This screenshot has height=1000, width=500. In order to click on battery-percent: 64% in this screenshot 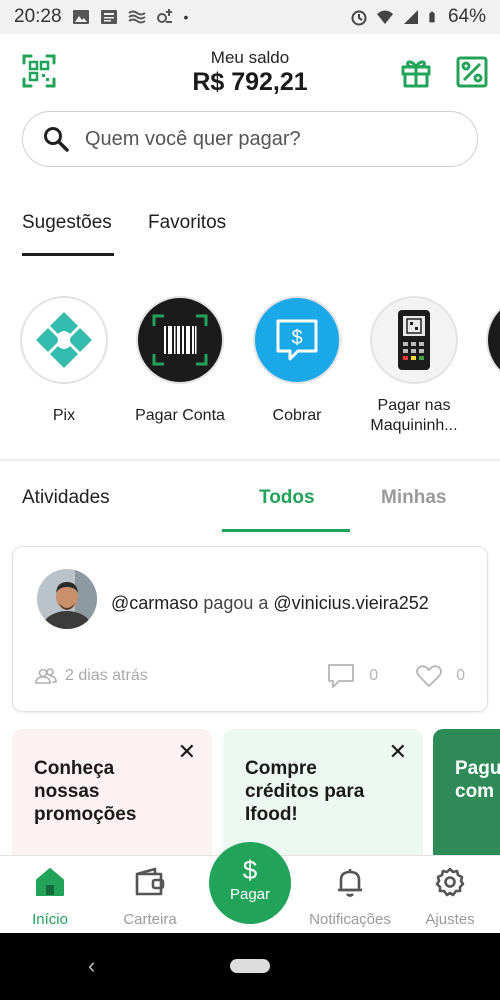, I will do `click(466, 16)`.